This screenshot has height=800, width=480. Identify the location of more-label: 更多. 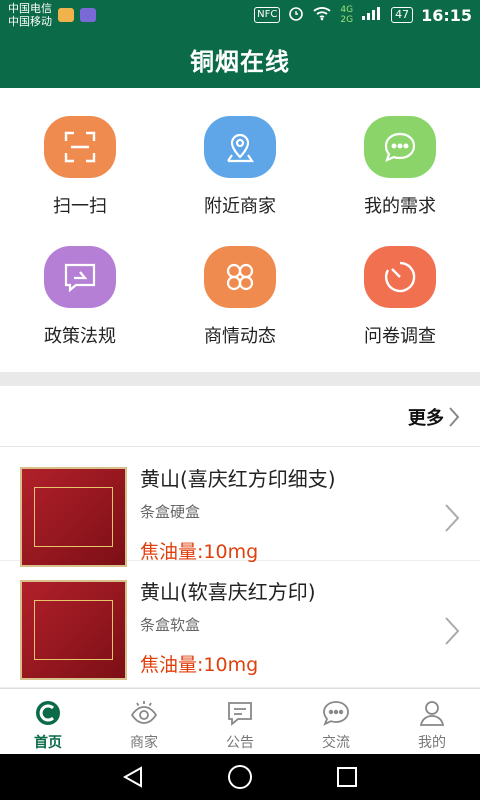
(426, 418).